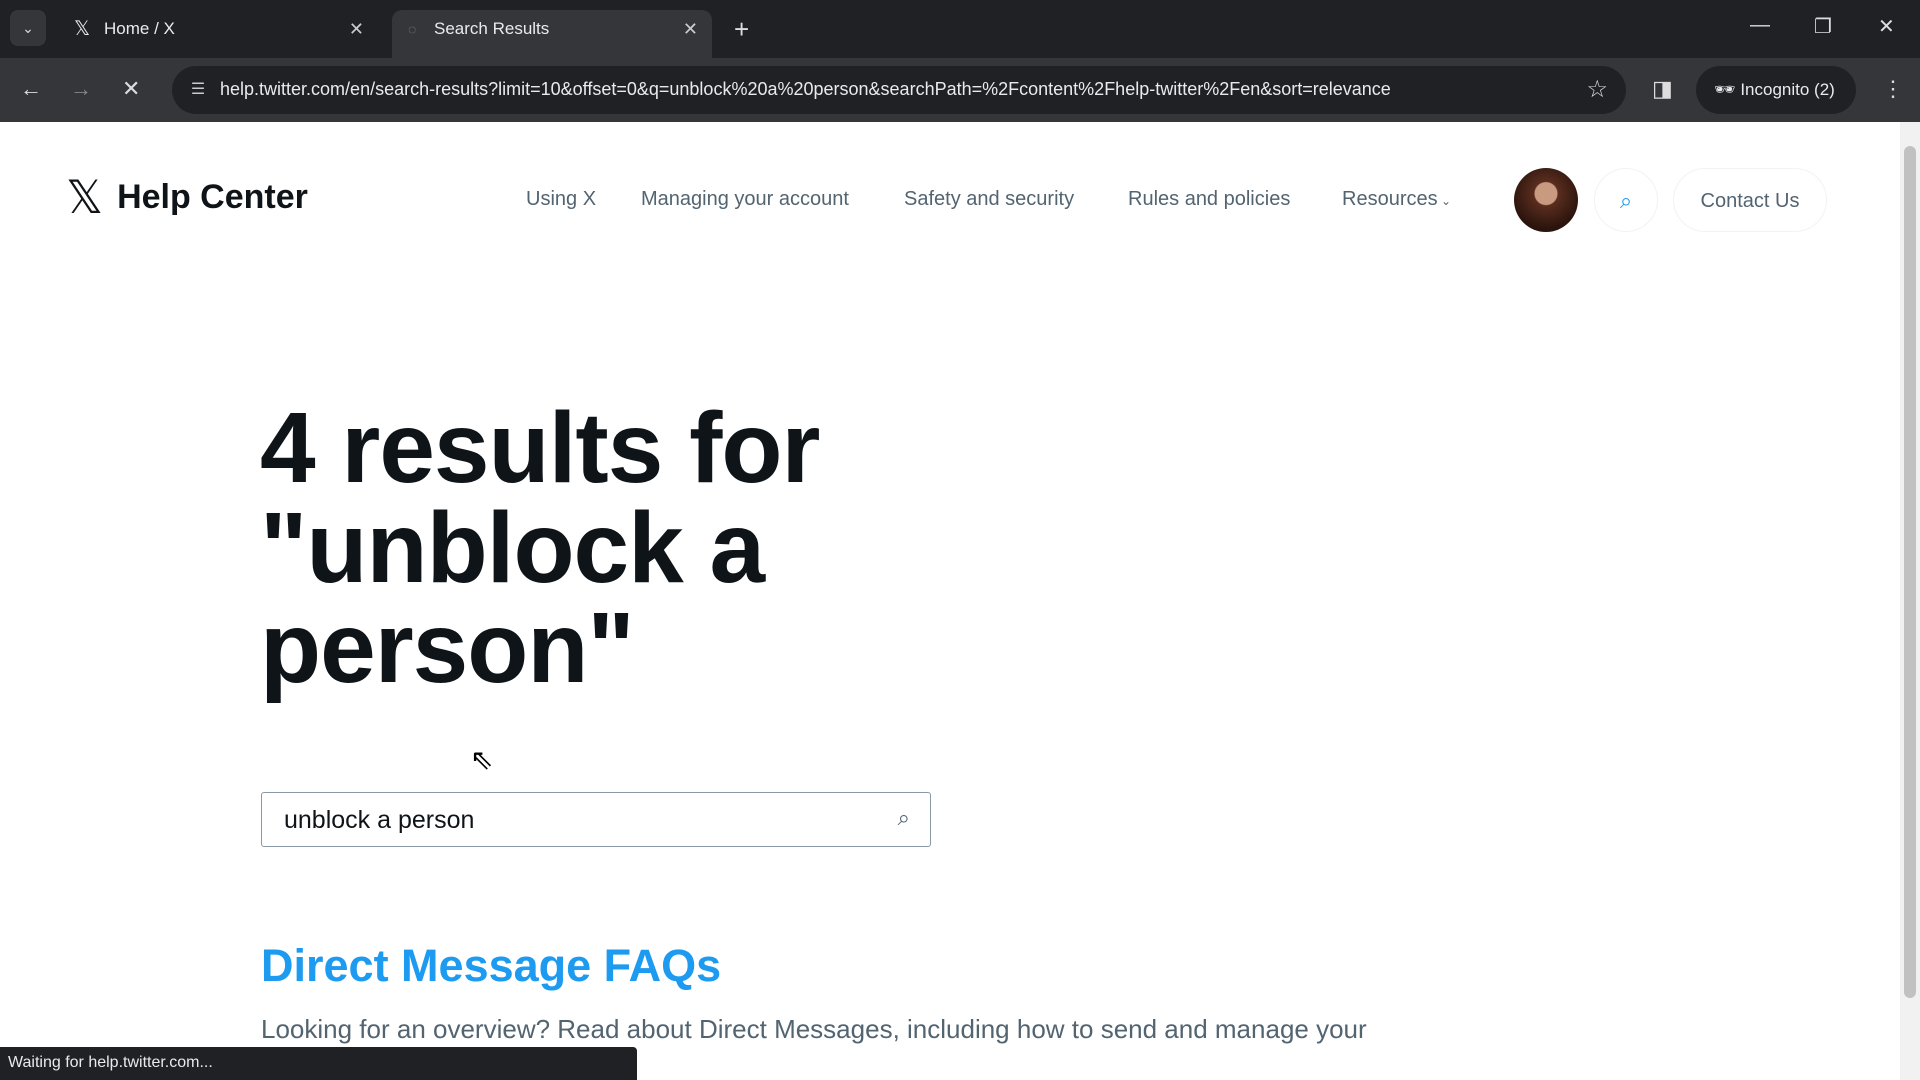 This screenshot has height=1080, width=1920. I want to click on nav-rules-policies: Rules and policies, so click(1209, 199).